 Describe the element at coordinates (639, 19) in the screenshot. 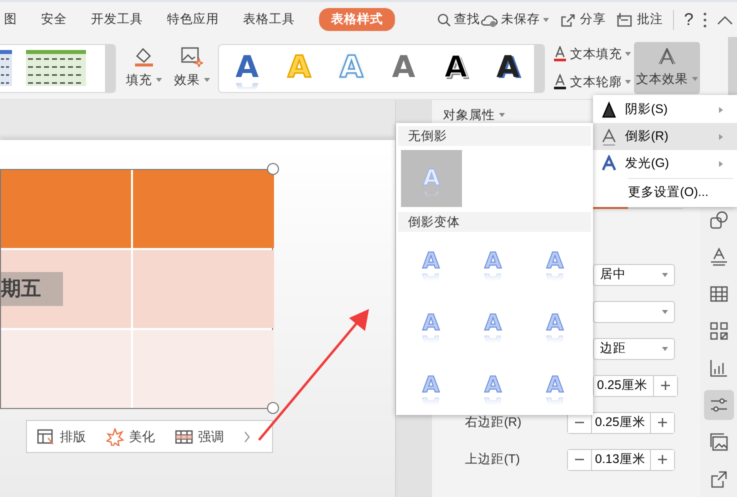

I see `toolbar-action: 批注` at that location.